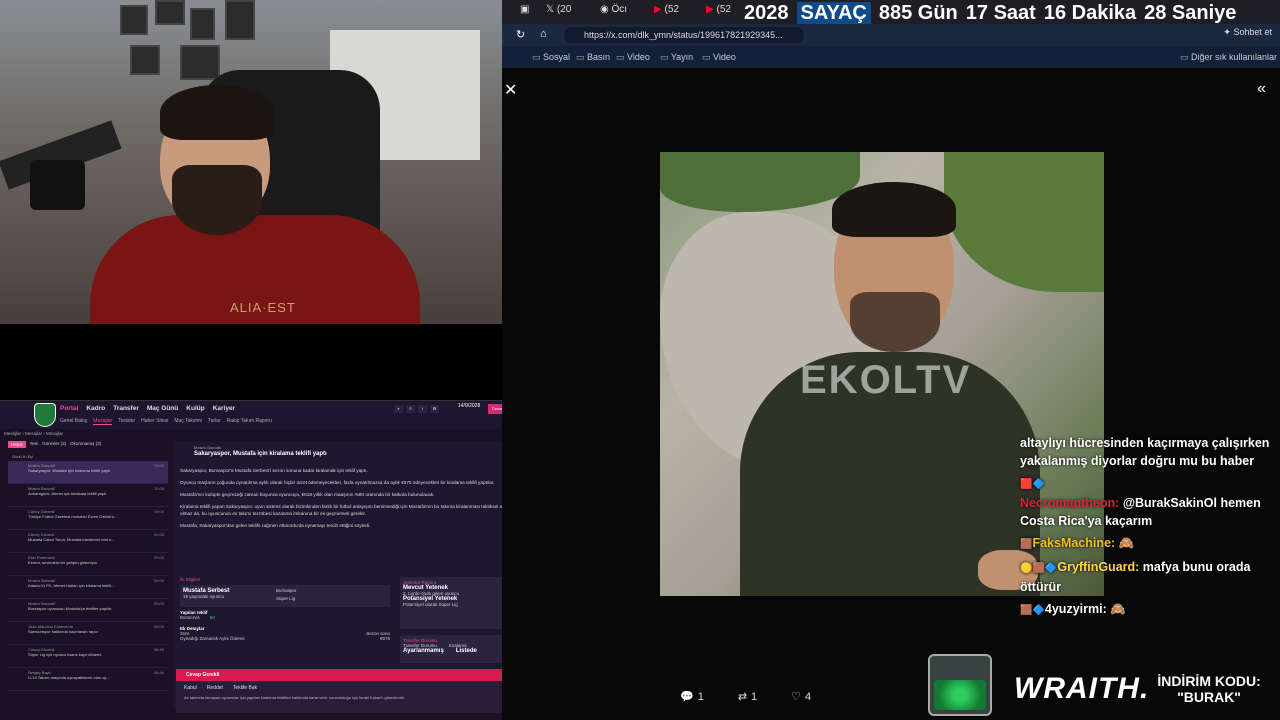  Describe the element at coordinates (692, 697) in the screenshot. I see `reply-button: 💬 1` at that location.